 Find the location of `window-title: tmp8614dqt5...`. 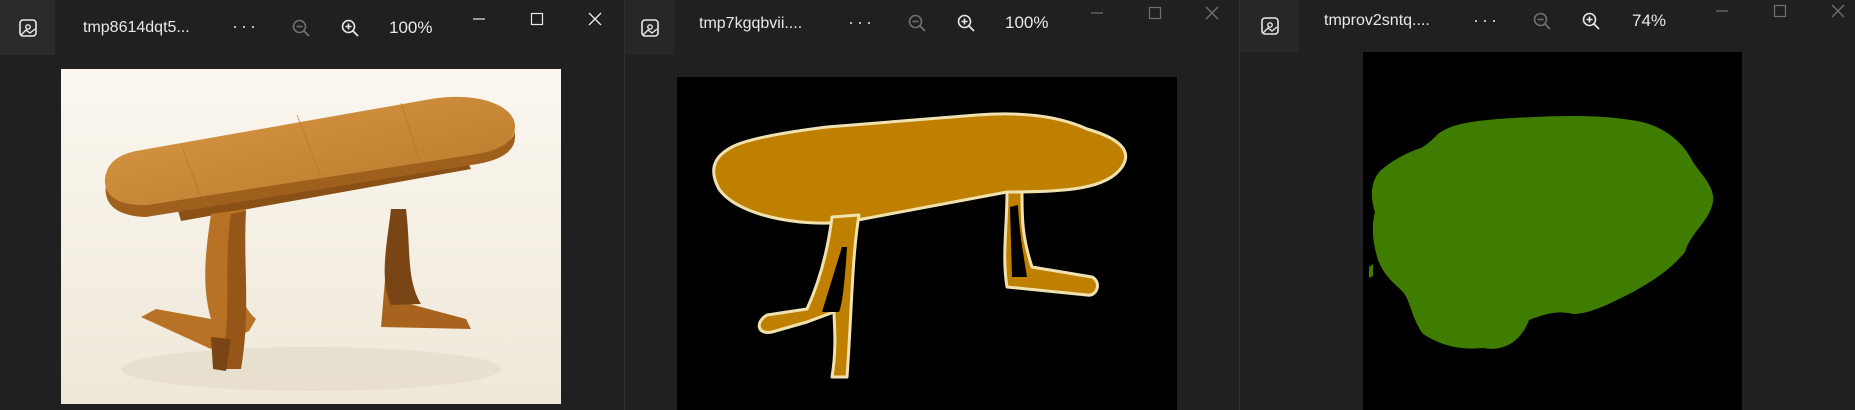

window-title: tmp8614dqt5... is located at coordinates (136, 27).